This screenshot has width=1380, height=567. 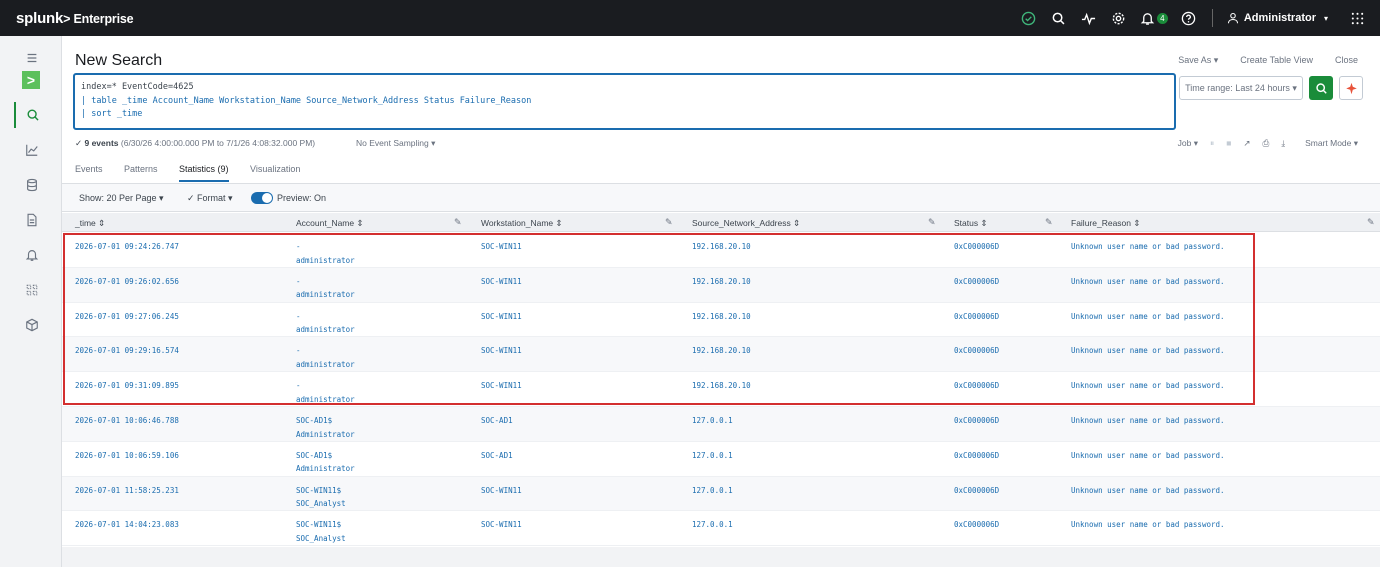 I want to click on help-icon, so click(x=1189, y=18).